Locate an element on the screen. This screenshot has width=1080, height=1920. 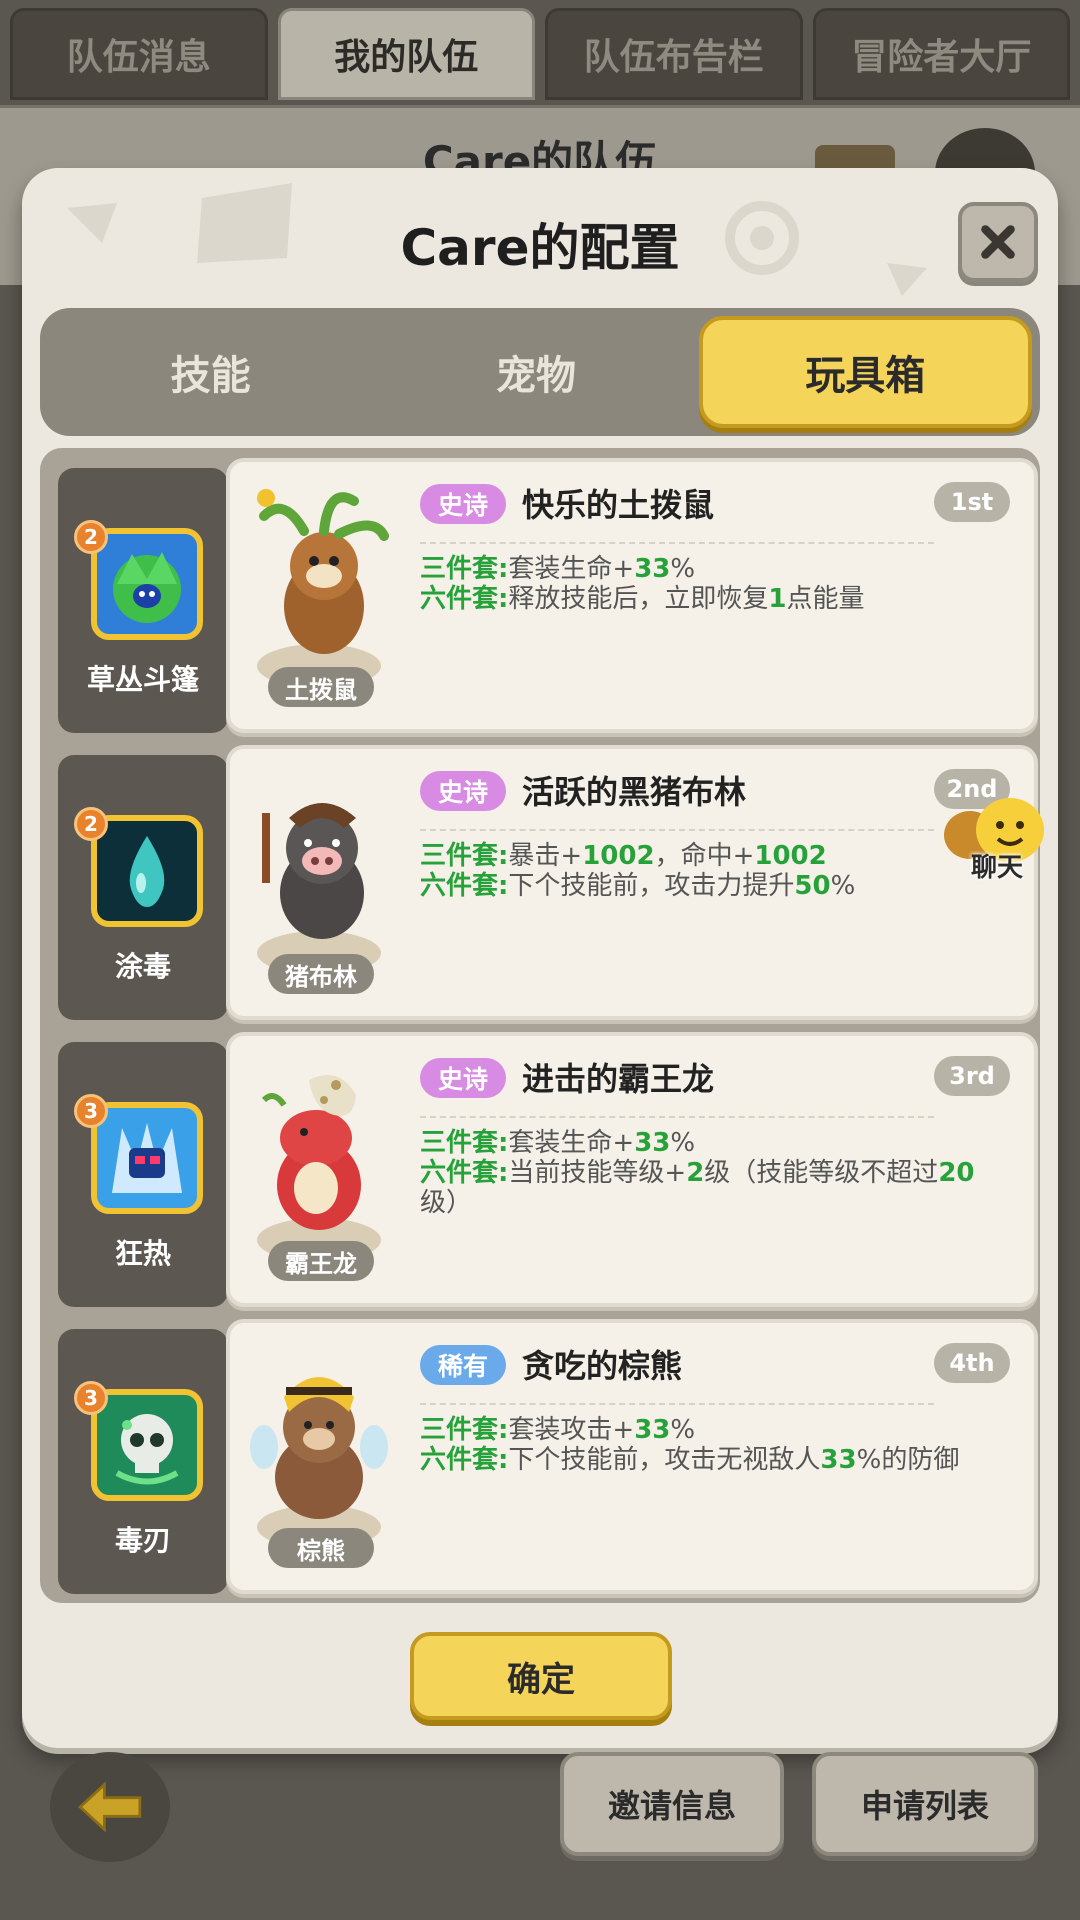
toy-title: 快乐的土拨鼠 is located at coordinates (618, 505).